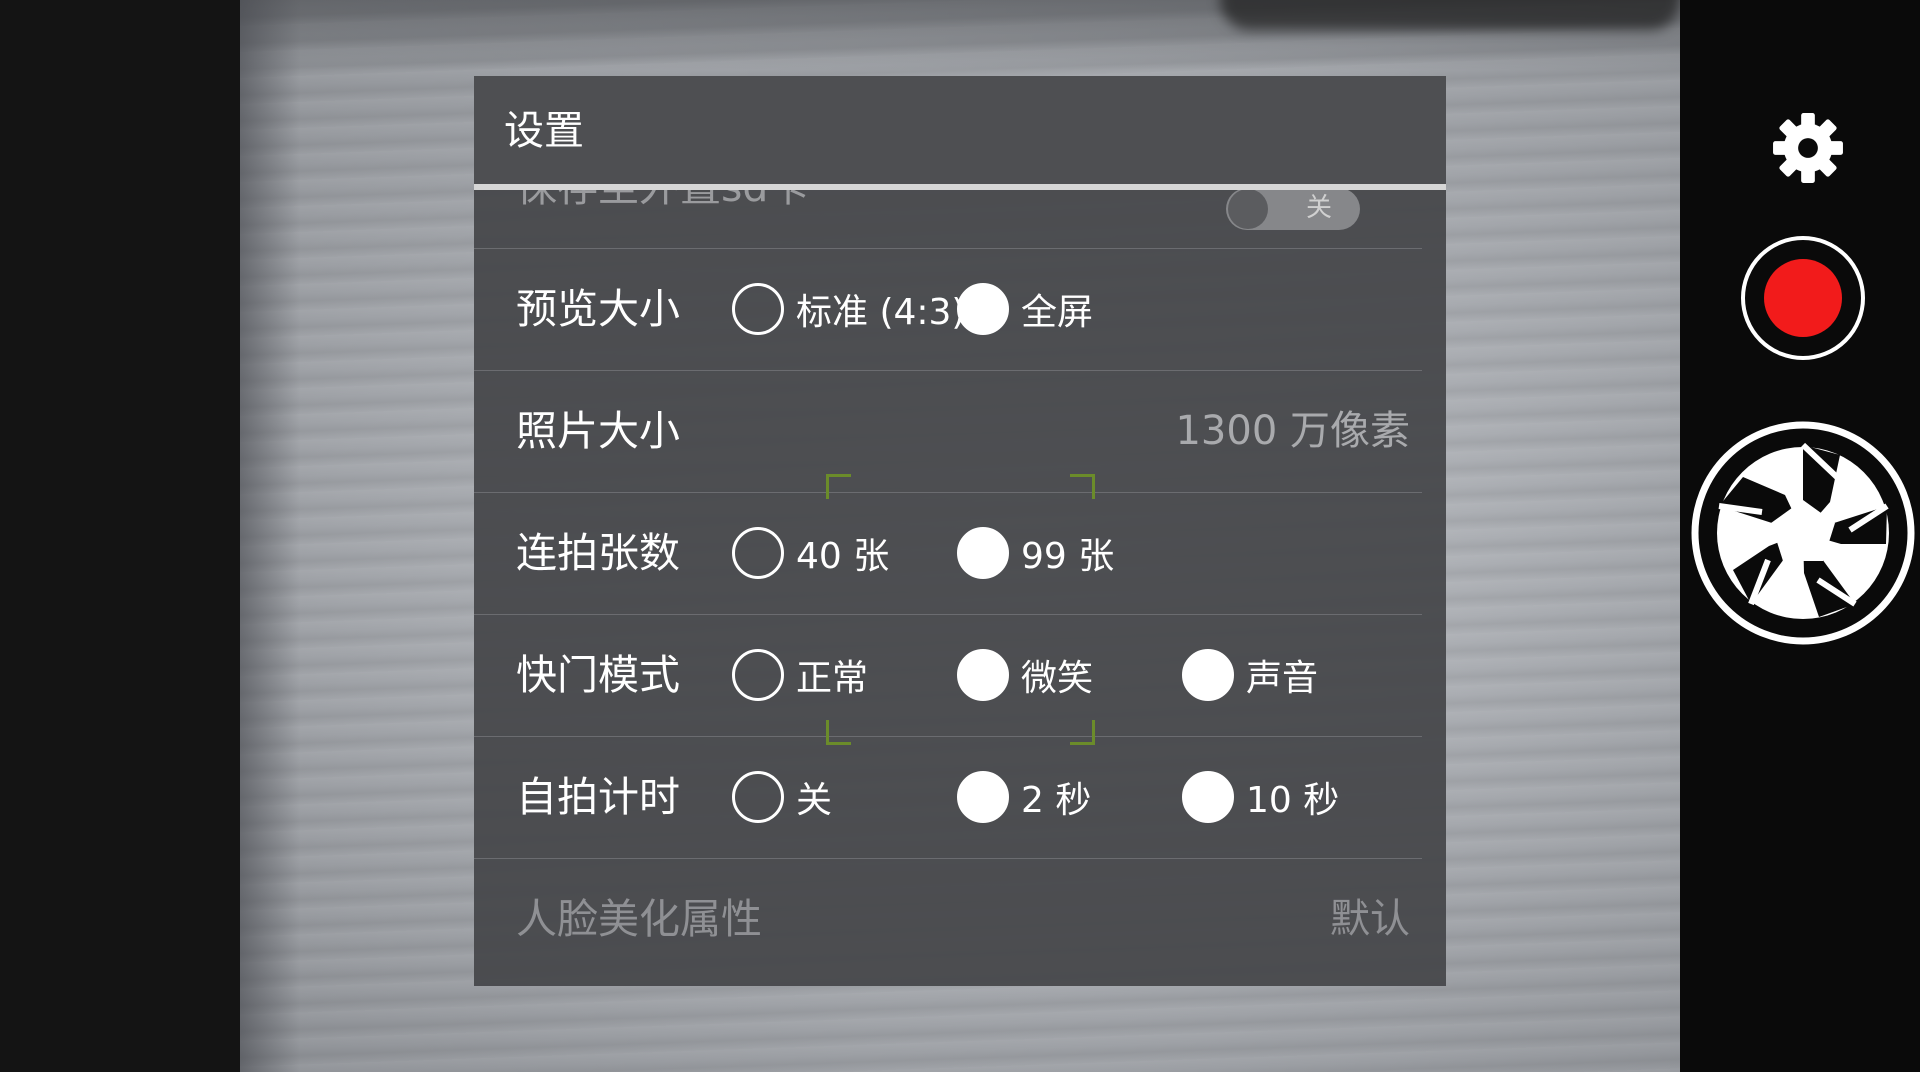 The image size is (1920, 1072). I want to click on radio-label: 全屏, so click(1057, 312).